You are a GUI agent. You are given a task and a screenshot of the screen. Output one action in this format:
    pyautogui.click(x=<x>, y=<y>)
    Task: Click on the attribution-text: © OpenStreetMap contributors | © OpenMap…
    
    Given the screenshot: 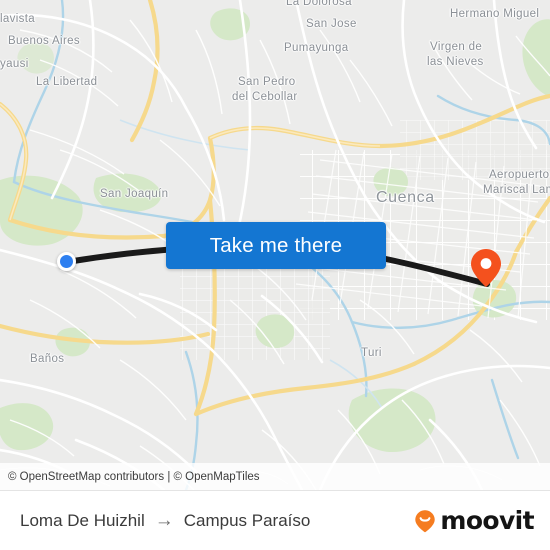 What is the action you would take?
    pyautogui.click(x=130, y=477)
    